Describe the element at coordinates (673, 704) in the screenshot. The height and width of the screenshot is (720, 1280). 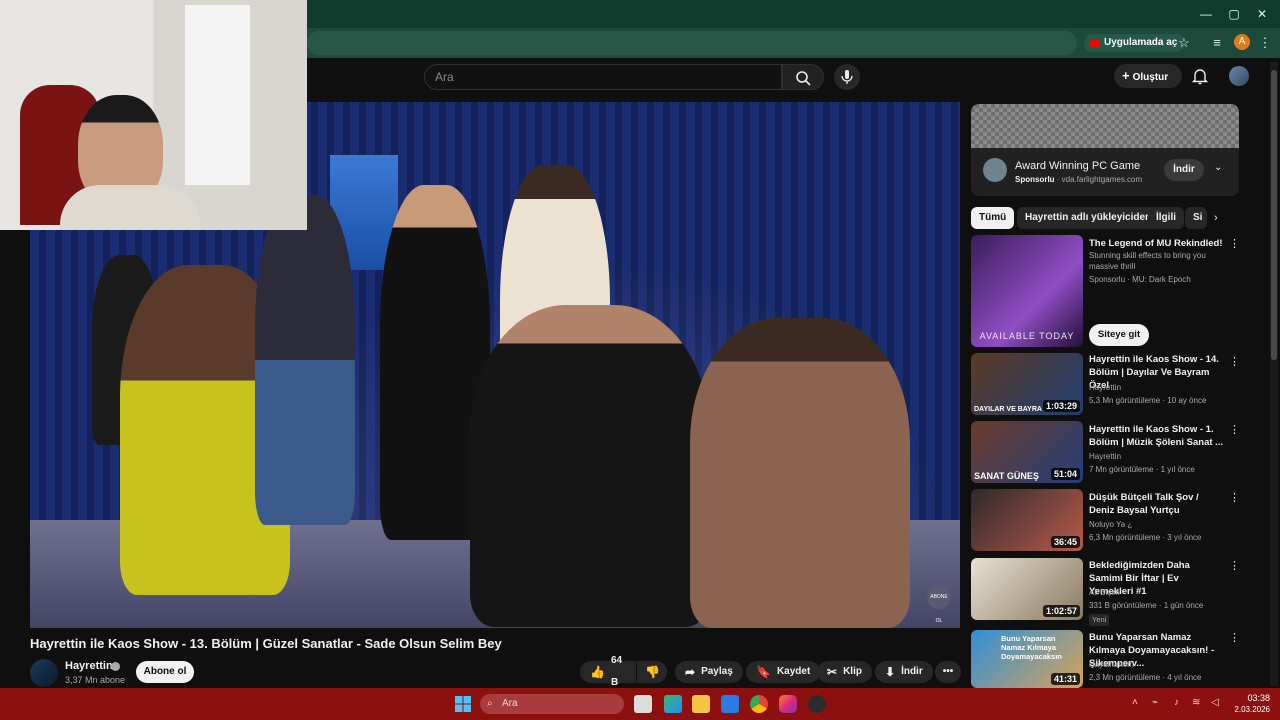
I see `widgets-icon` at that location.